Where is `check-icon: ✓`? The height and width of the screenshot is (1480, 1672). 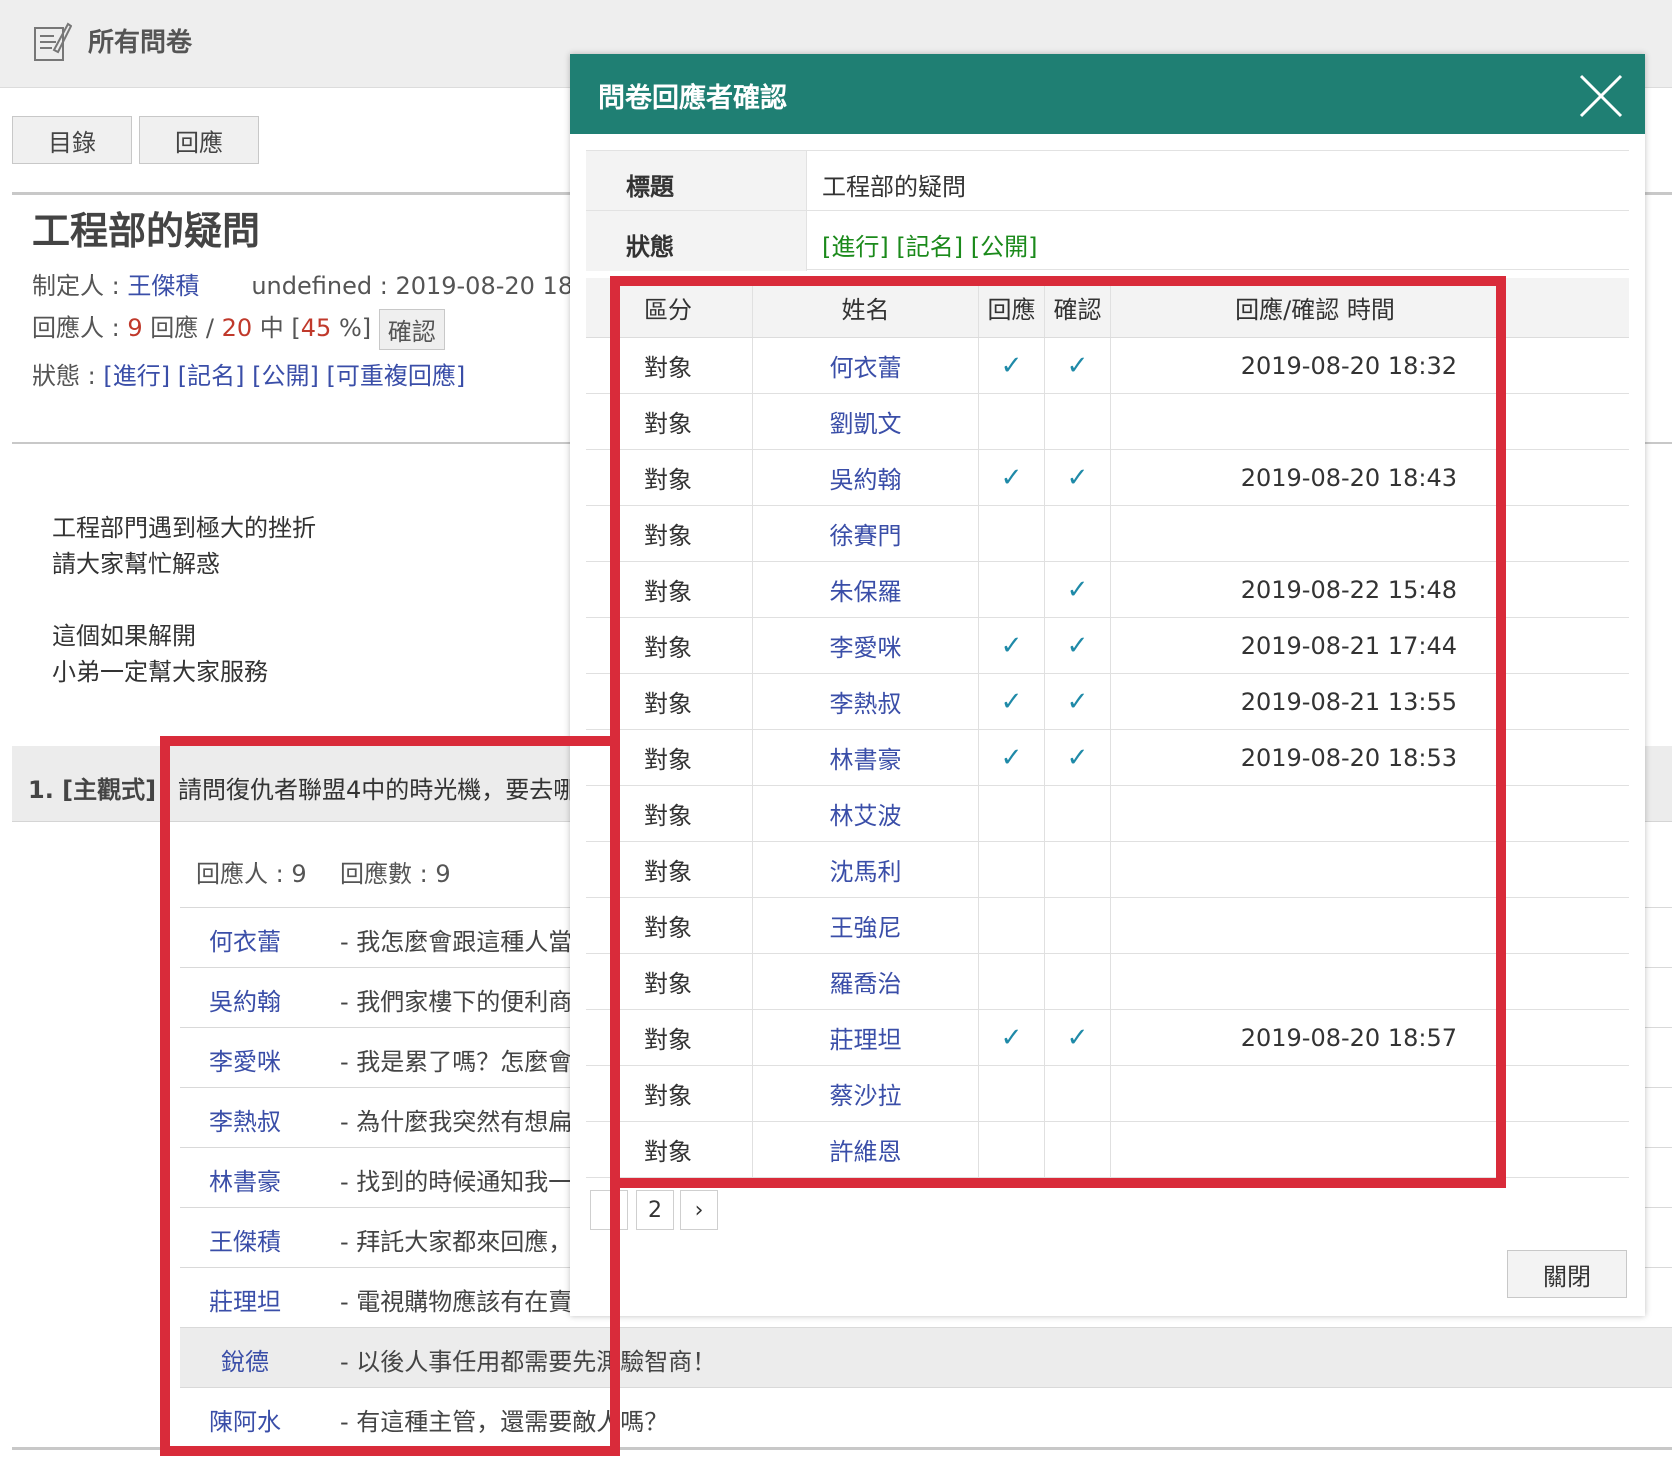
check-icon: ✓ is located at coordinates (1011, 1037).